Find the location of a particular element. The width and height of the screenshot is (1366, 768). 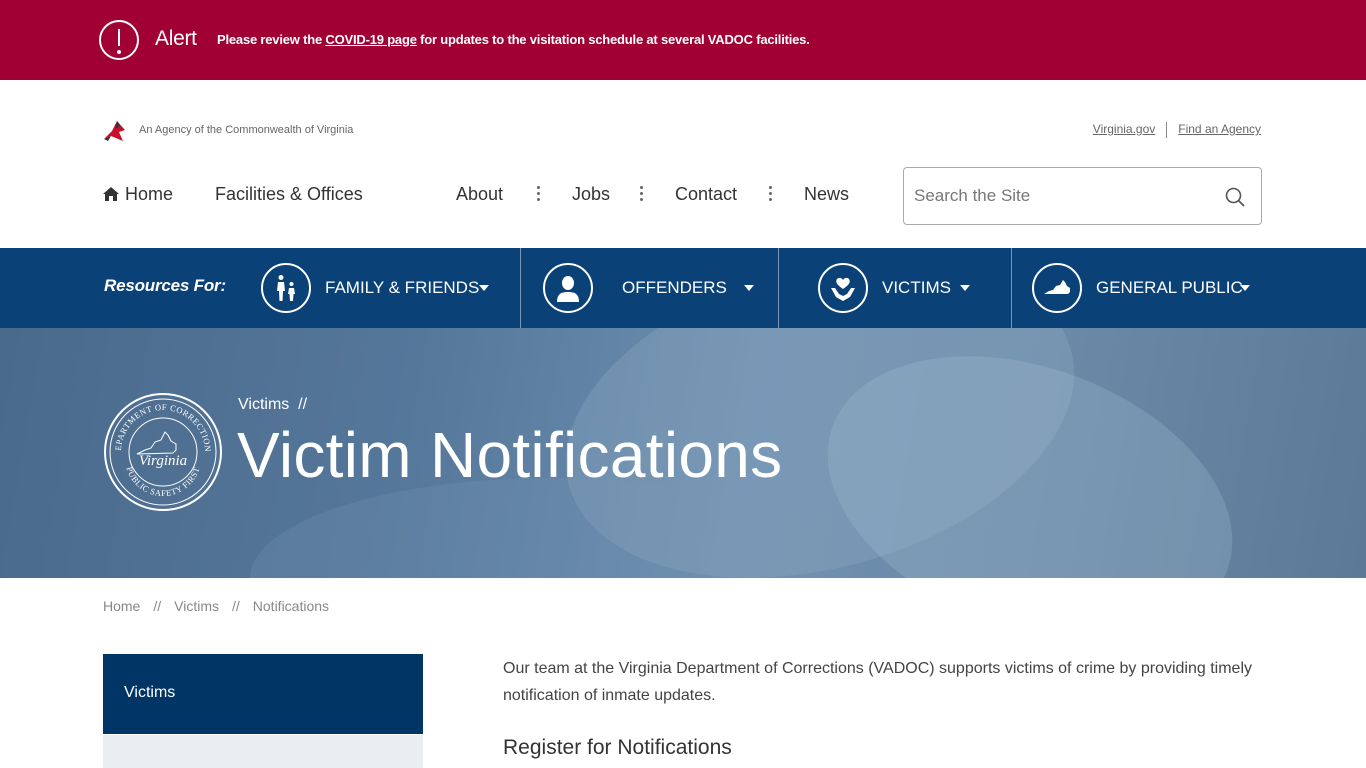

resources-label: Resources For: is located at coordinates (165, 285).